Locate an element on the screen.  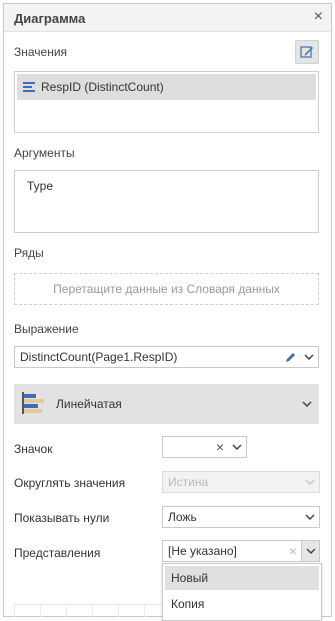
dialog-title: Диаграмма is located at coordinates (50, 18).